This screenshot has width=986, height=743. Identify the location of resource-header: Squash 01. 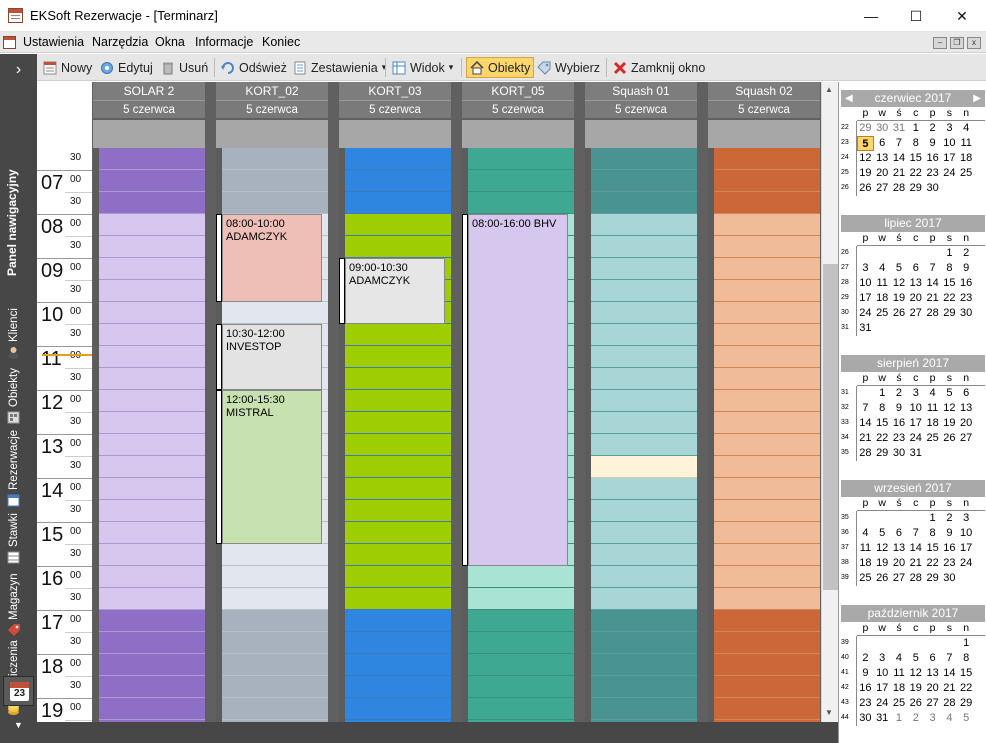
(641, 91).